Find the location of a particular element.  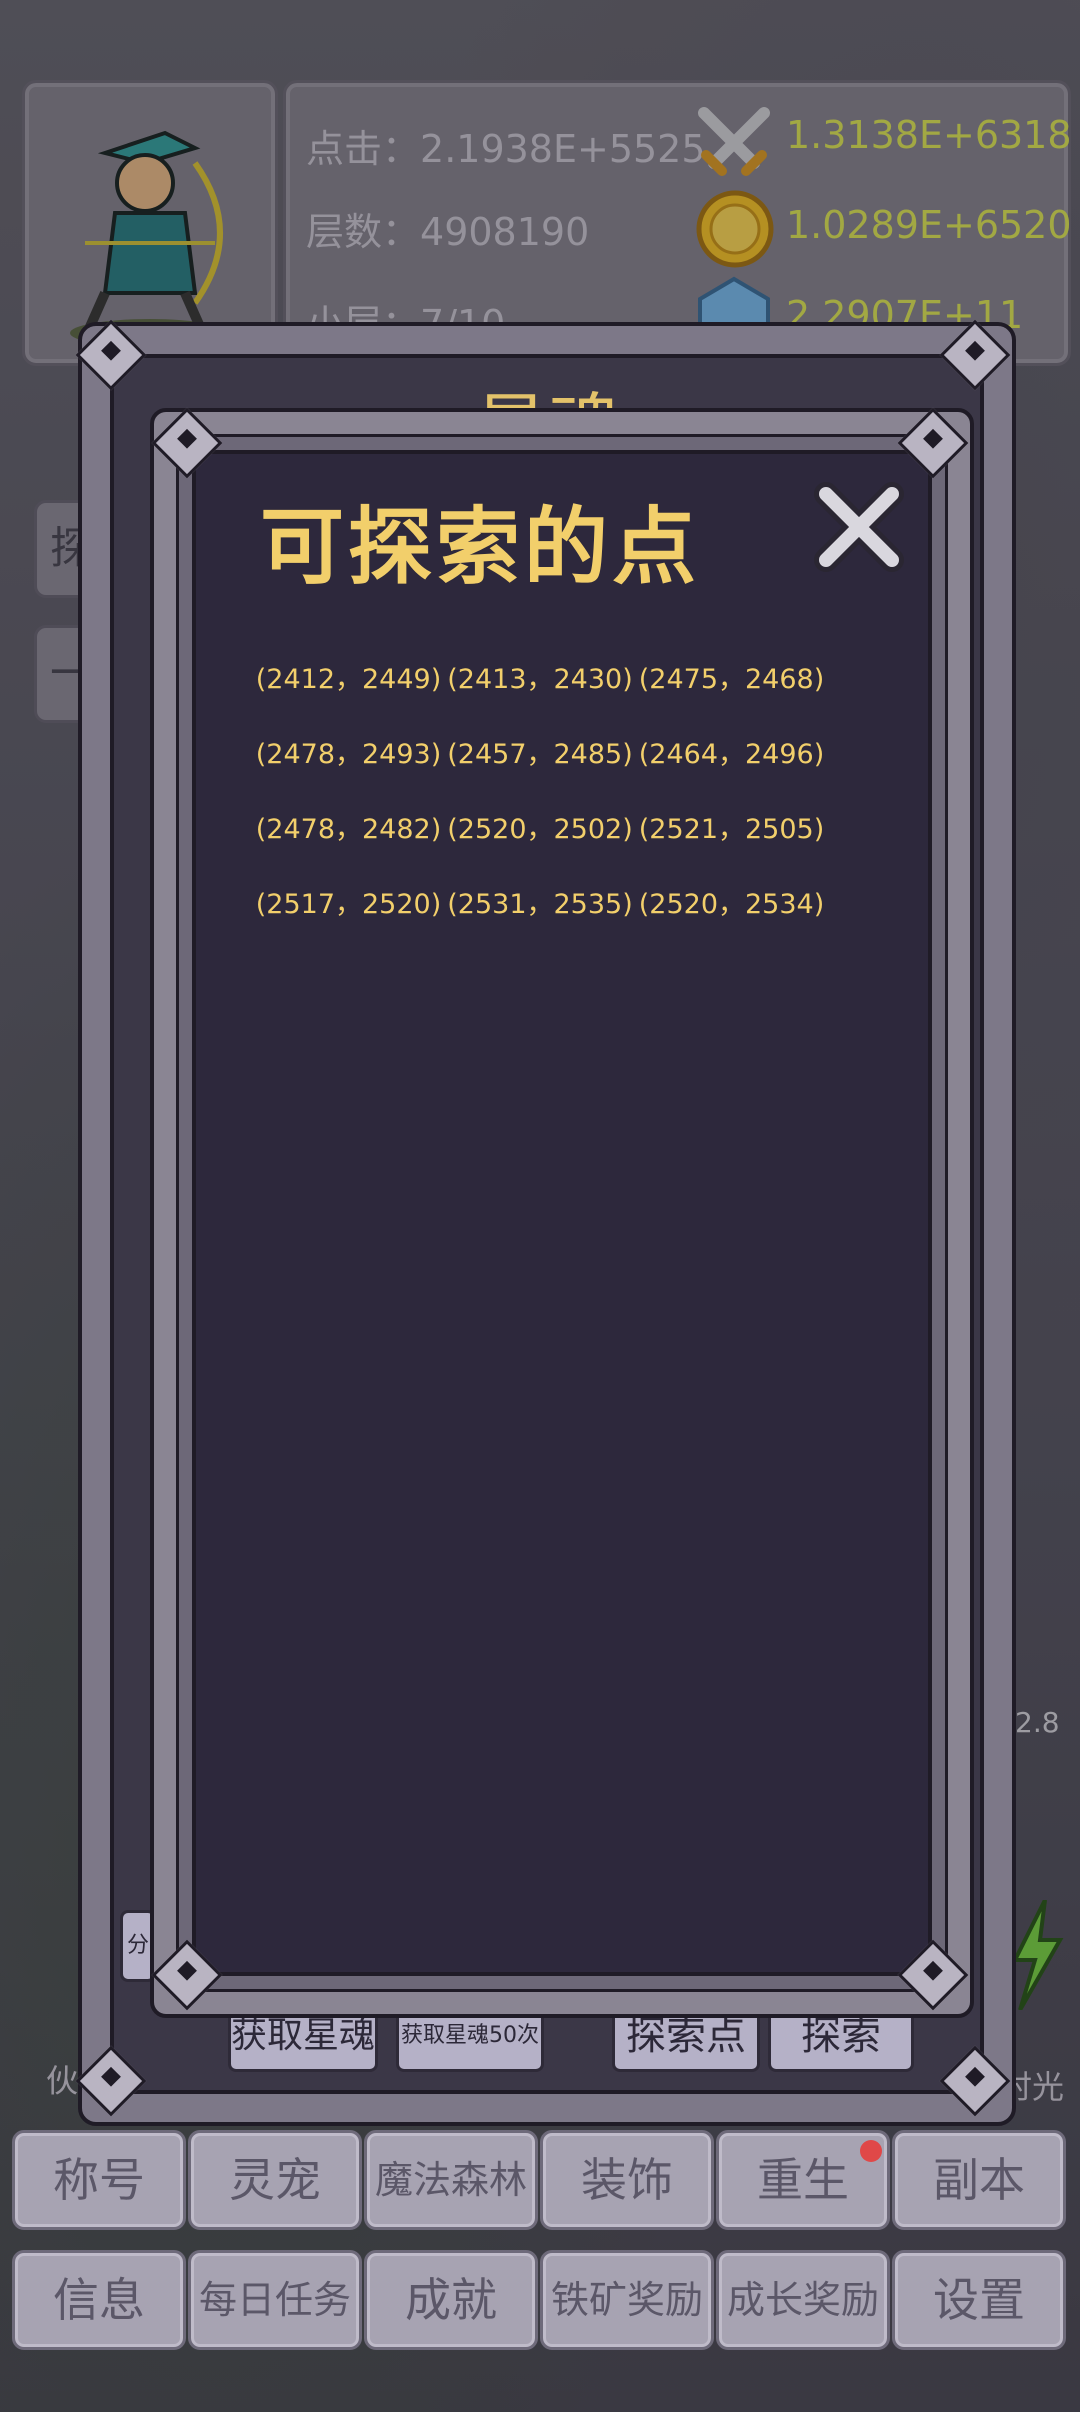

point-item: (2520，2502) is located at coordinates (540, 843).